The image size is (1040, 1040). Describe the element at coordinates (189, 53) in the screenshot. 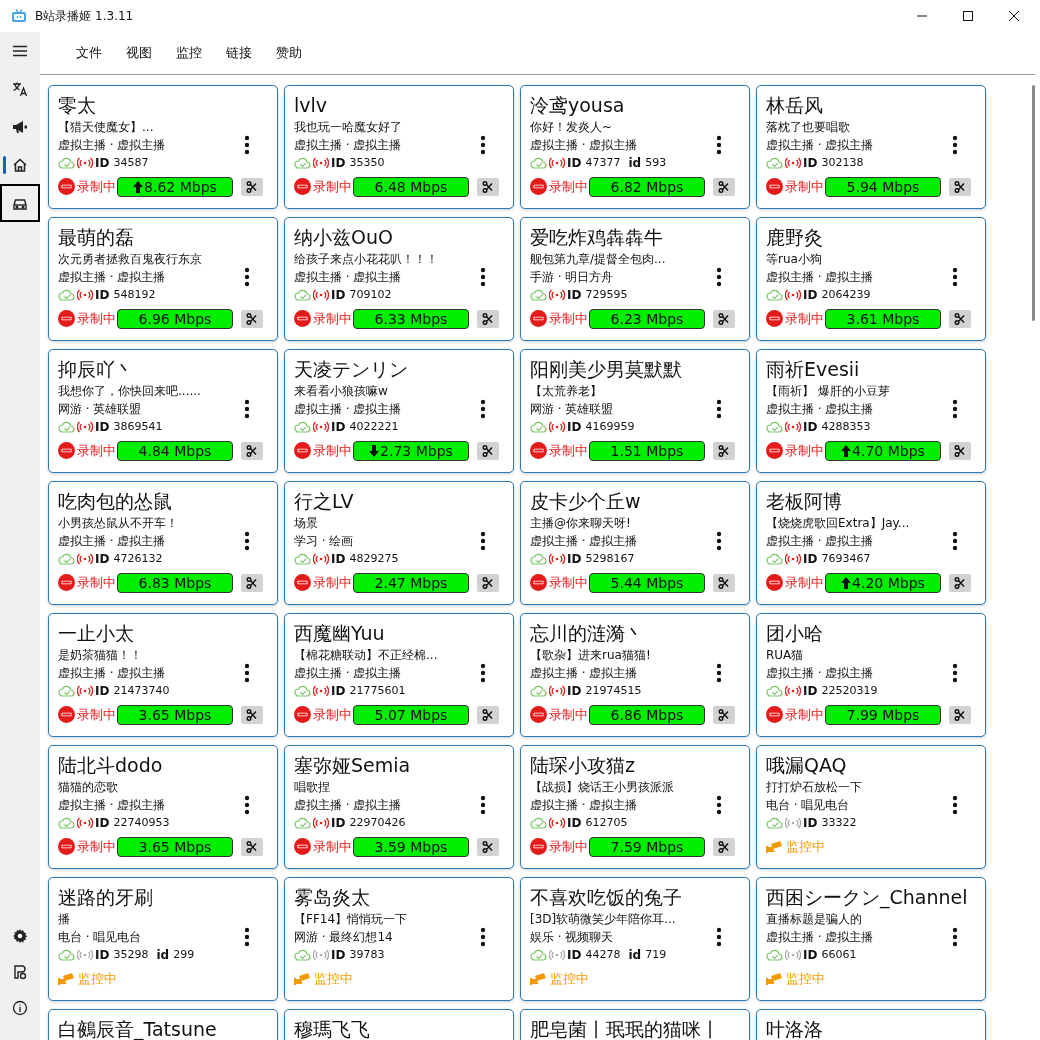

I see `menu-item: 监控` at that location.